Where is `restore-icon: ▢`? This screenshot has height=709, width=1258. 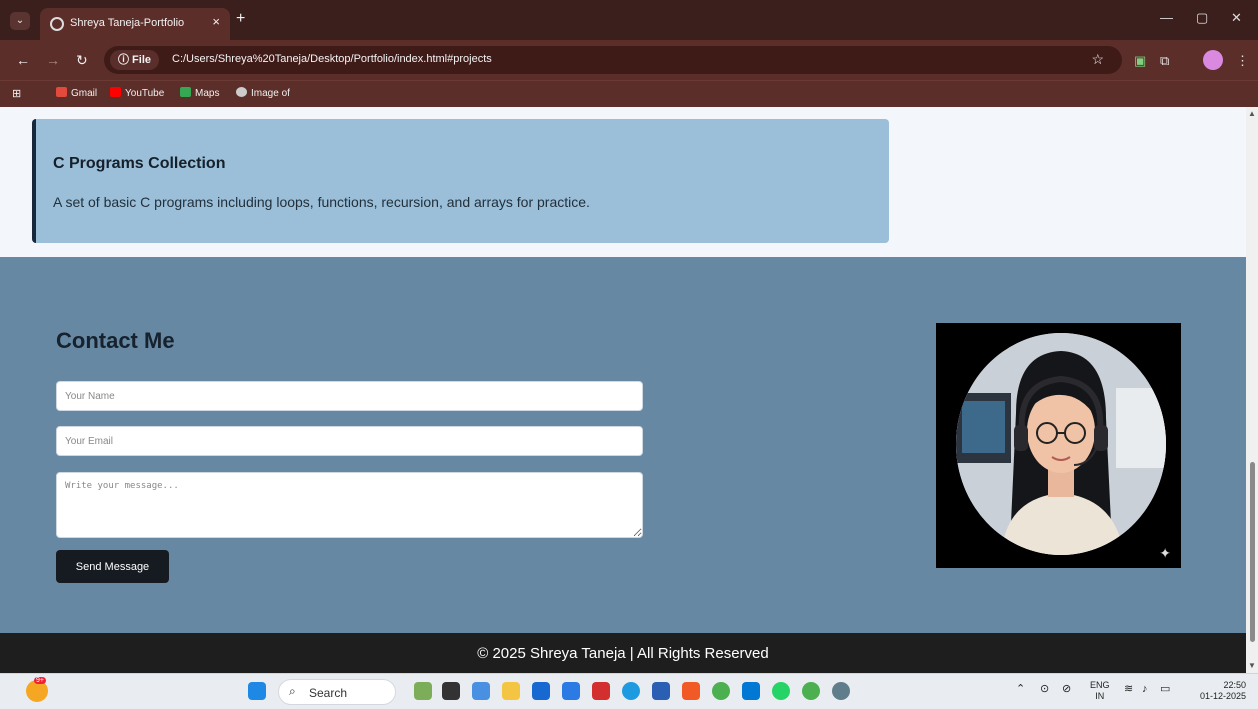
restore-icon: ▢ is located at coordinates (1202, 18).